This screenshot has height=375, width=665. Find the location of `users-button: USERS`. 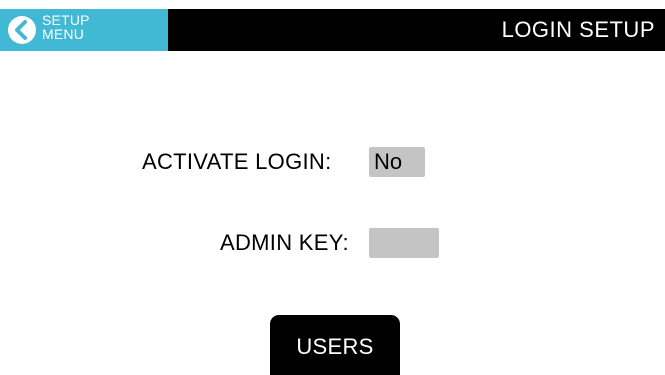

users-button: USERS is located at coordinates (335, 345).